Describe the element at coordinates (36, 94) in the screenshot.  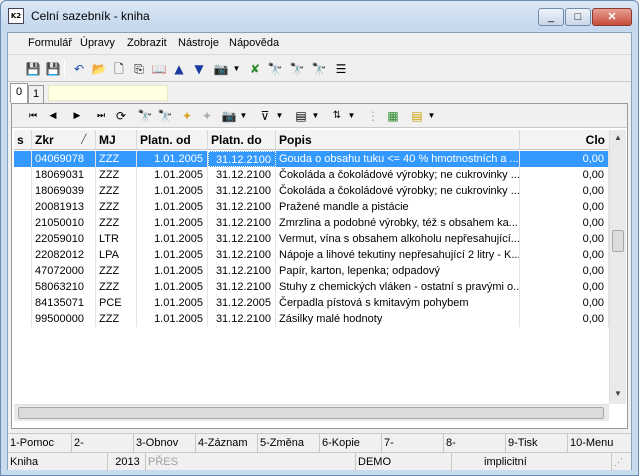
I see `tab-1: 1` at that location.